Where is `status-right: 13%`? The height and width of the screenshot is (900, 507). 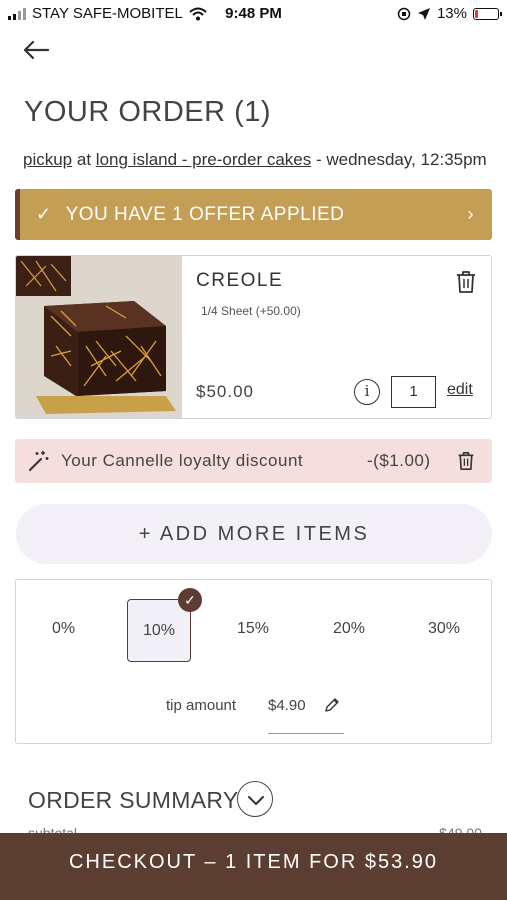
status-right: 13% is located at coordinates (449, 13).